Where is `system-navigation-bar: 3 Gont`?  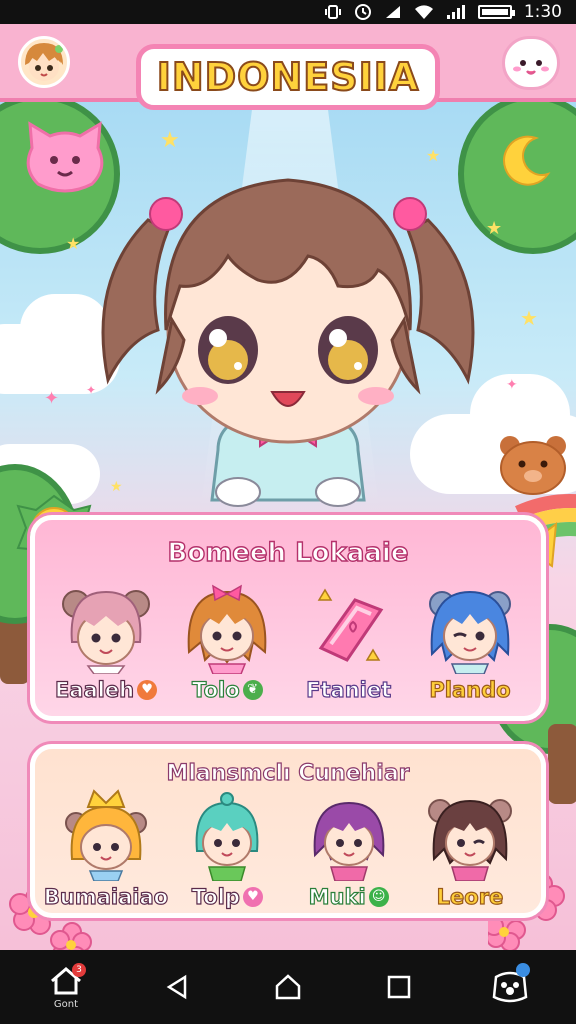 system-navigation-bar: 3 Gont is located at coordinates (288, 987).